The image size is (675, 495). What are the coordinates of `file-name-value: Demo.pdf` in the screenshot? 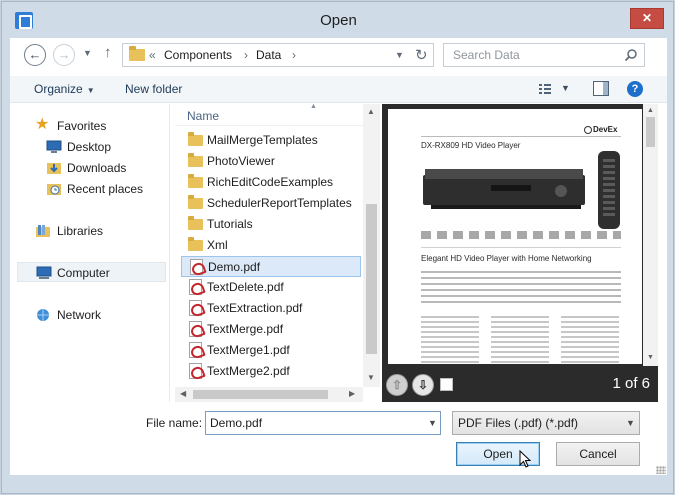 It's located at (236, 423).